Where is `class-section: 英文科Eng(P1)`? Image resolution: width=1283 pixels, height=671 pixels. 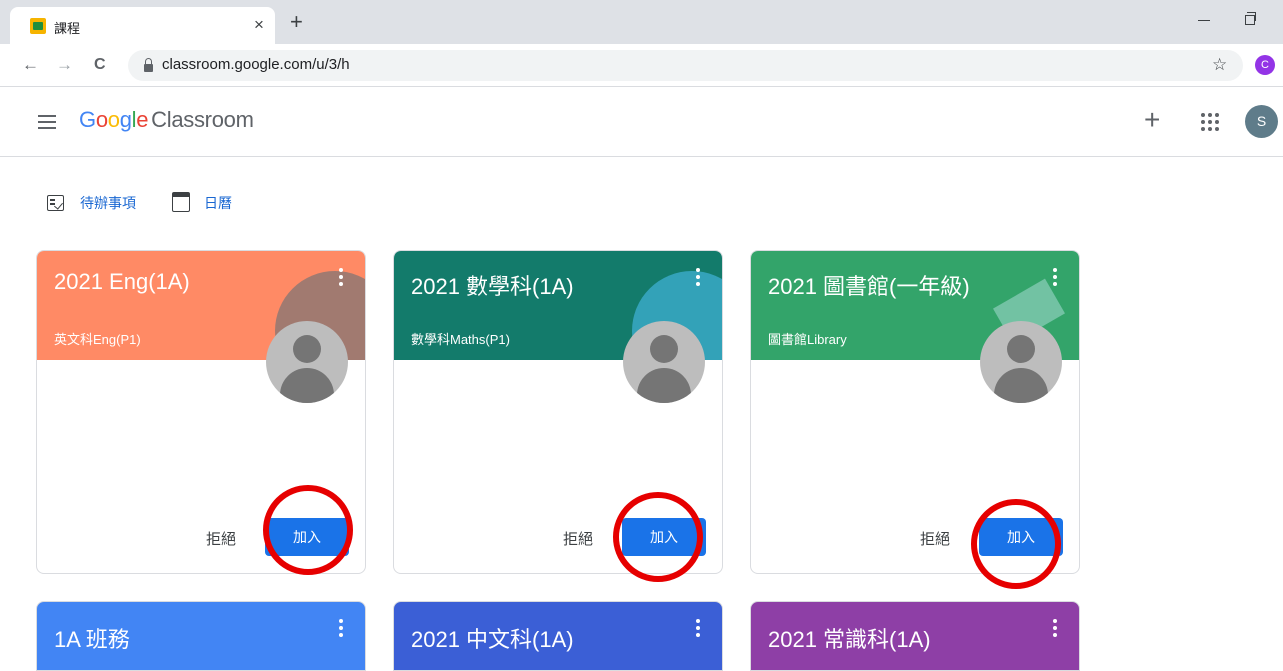
class-section: 英文科Eng(P1) is located at coordinates (97, 339).